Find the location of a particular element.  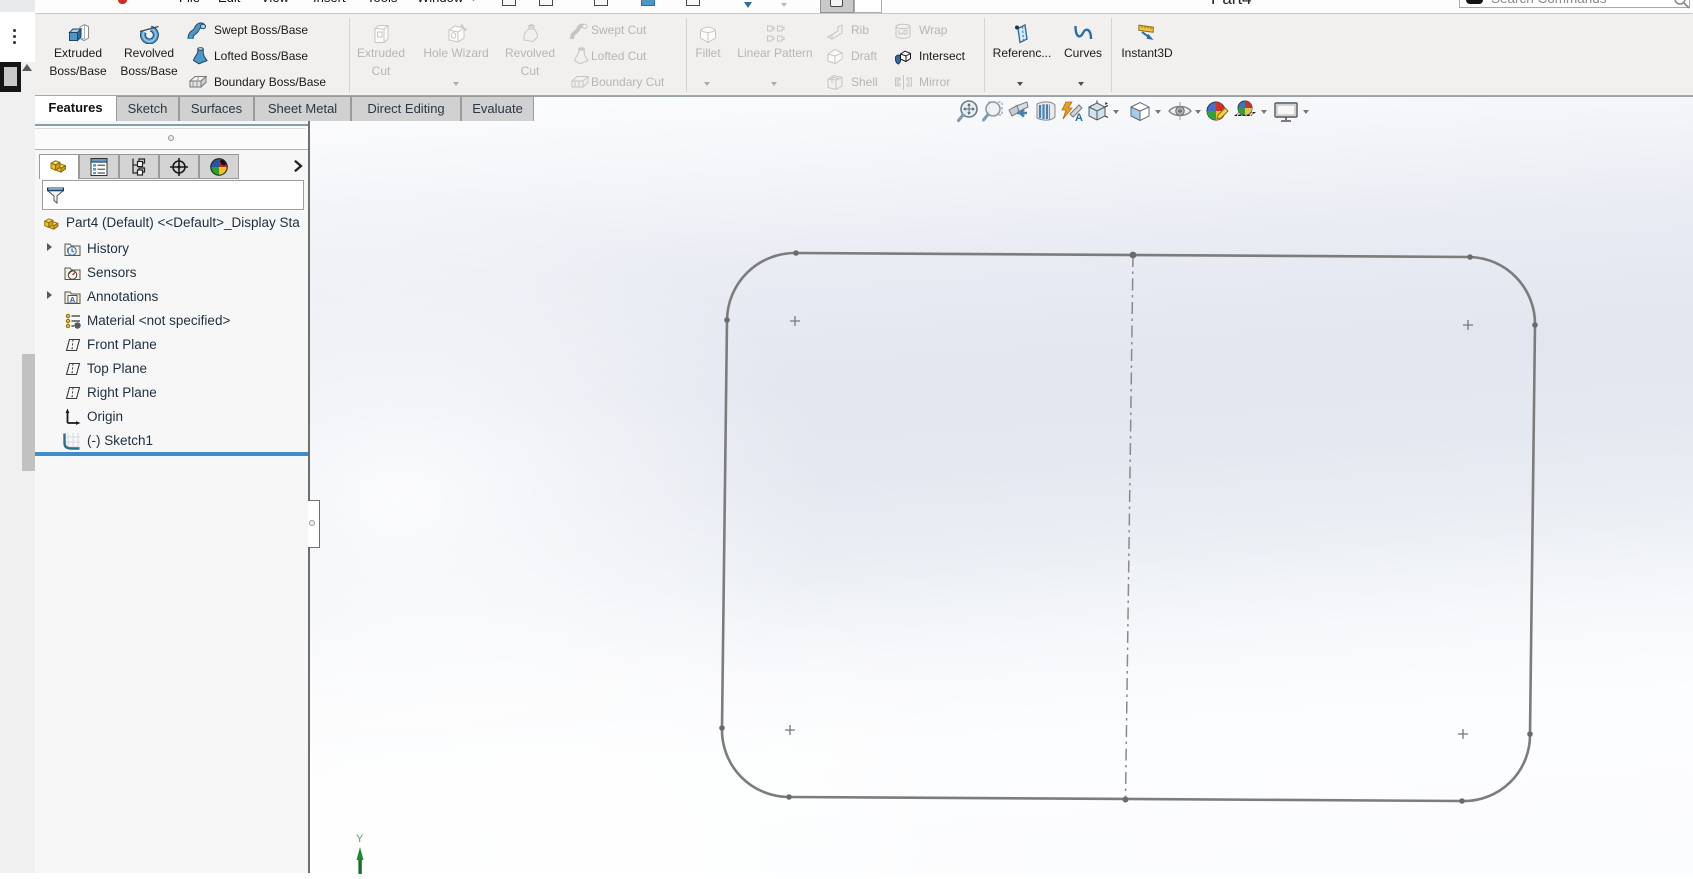

svg-text: Y is located at coordinates (360, 839).